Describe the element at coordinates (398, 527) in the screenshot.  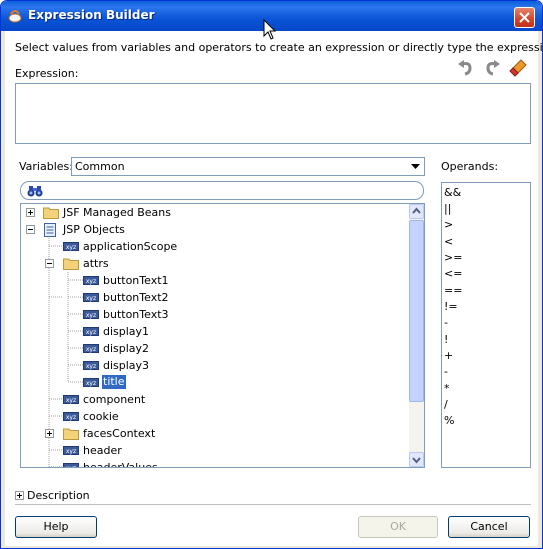
I see `ok-button: OK` at that location.